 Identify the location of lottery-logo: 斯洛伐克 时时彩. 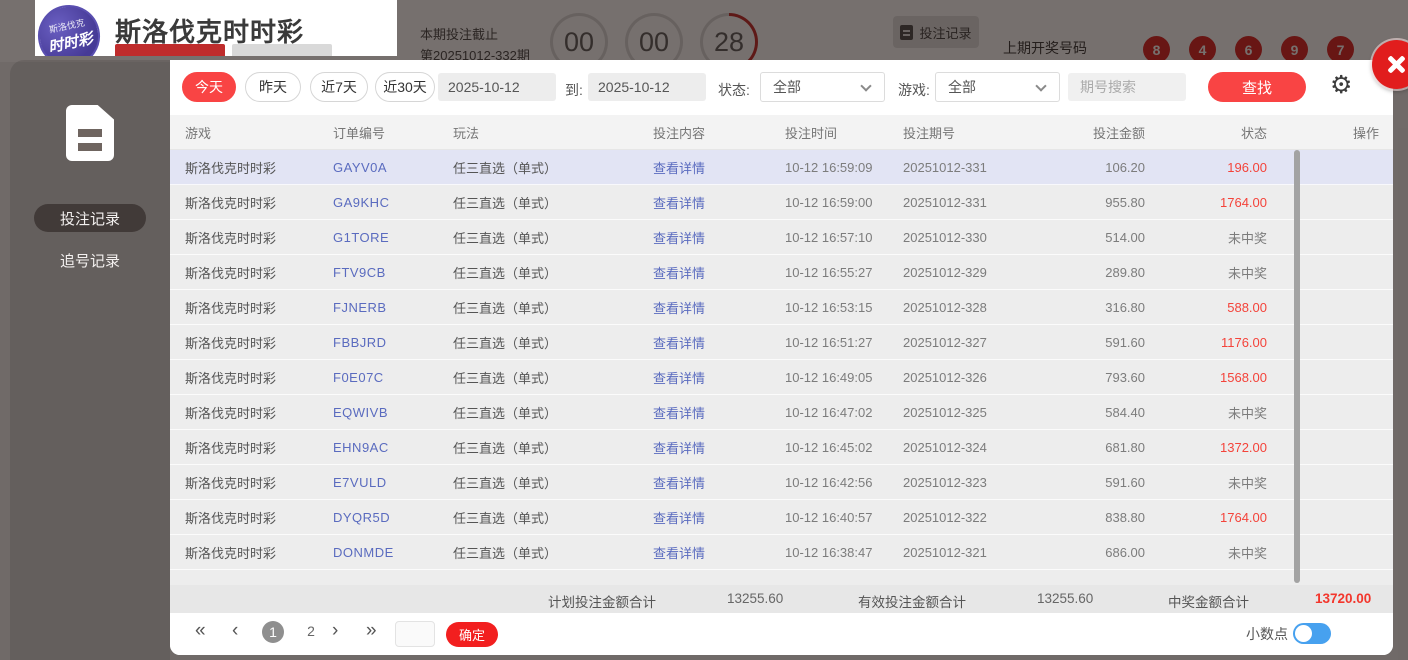
(70, 28).